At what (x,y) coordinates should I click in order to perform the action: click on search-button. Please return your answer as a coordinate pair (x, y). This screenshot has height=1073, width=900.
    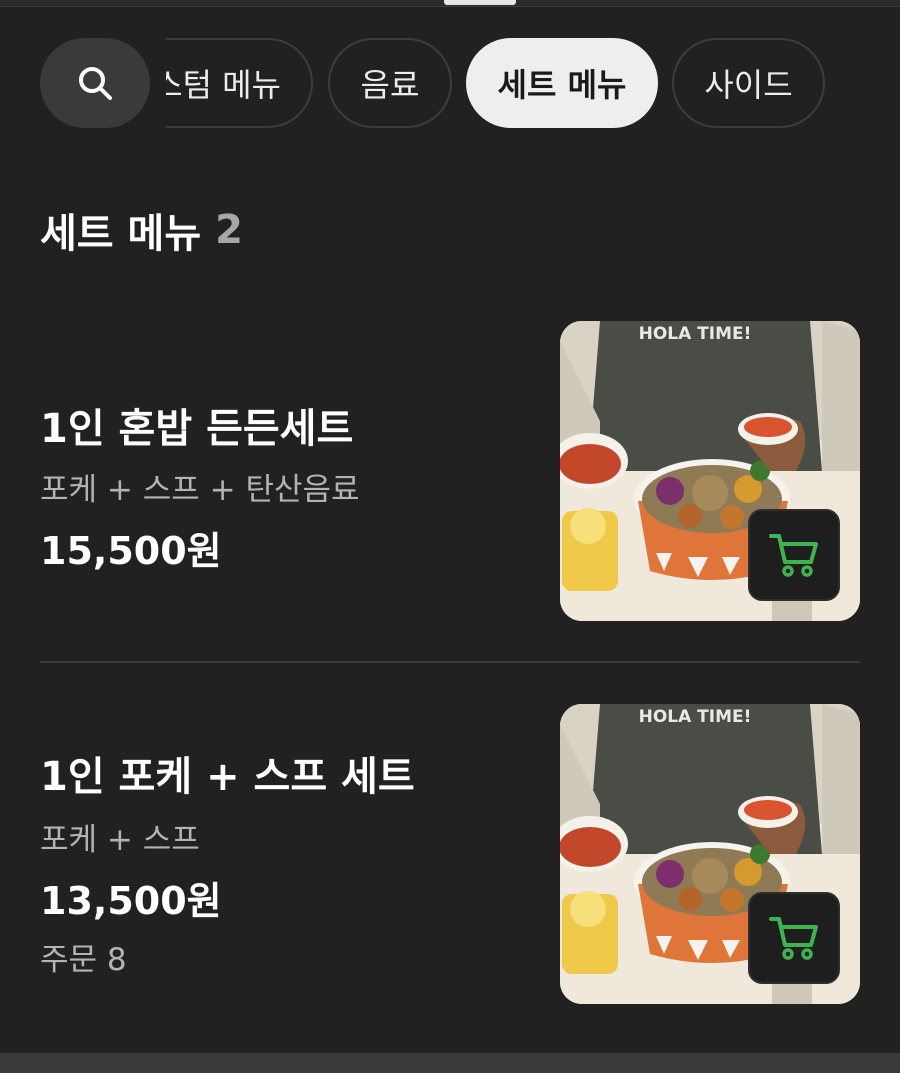
    Looking at the image, I should click on (95, 83).